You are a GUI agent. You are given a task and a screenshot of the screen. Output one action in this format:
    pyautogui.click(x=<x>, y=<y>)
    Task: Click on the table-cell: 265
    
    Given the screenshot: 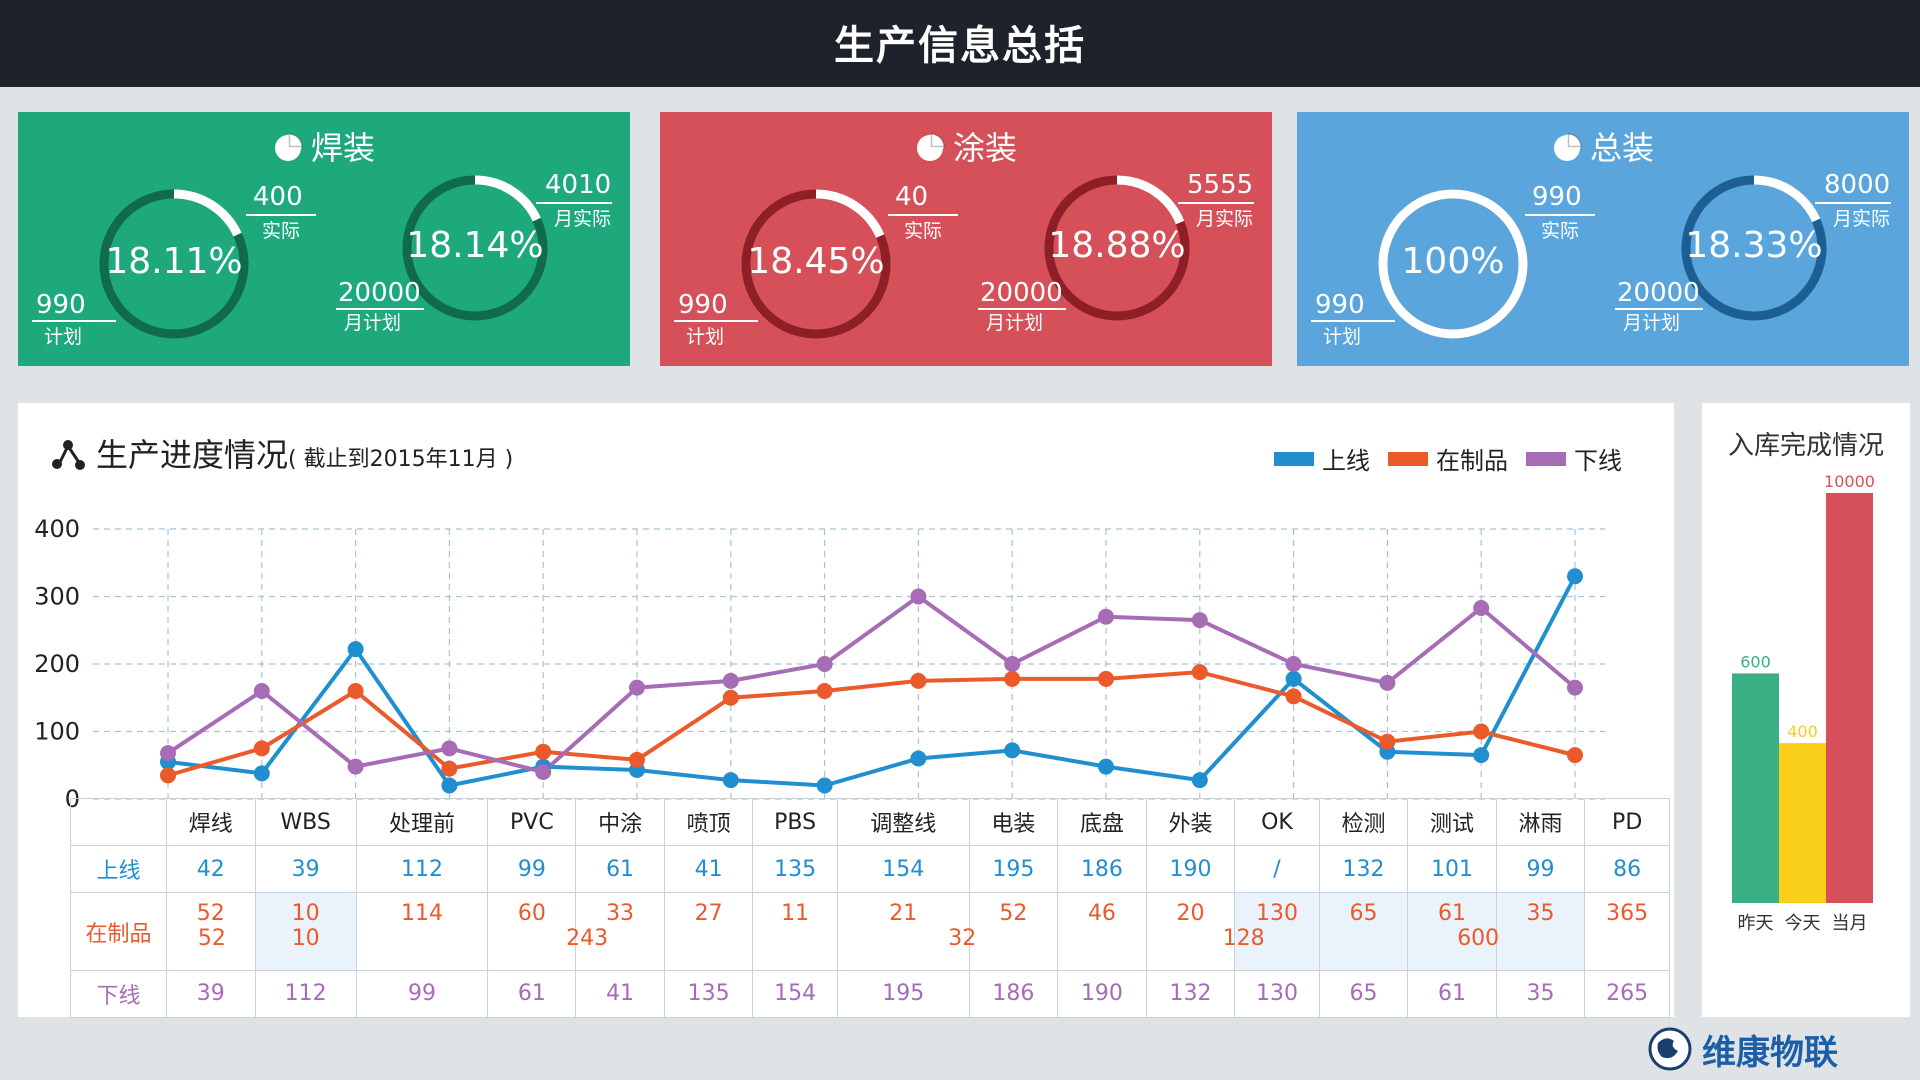 What is the action you would take?
    pyautogui.click(x=1627, y=994)
    